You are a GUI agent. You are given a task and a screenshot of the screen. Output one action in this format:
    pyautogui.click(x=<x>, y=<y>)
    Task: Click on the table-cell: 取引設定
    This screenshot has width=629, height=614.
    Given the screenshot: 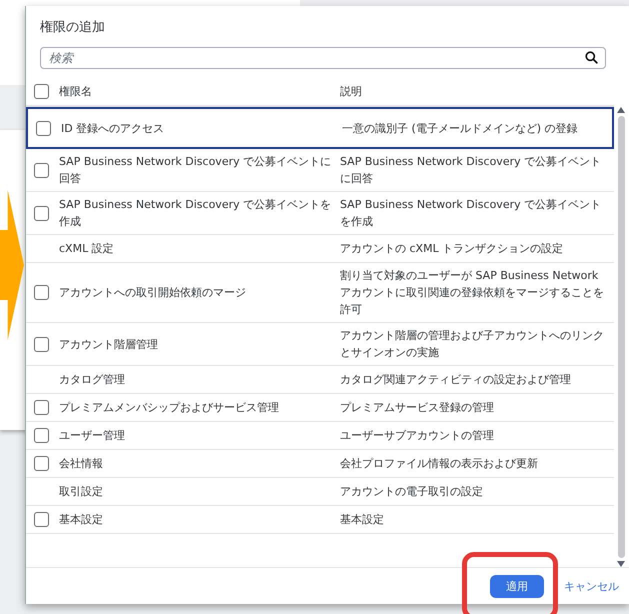 What is the action you would take?
    pyautogui.click(x=81, y=491)
    